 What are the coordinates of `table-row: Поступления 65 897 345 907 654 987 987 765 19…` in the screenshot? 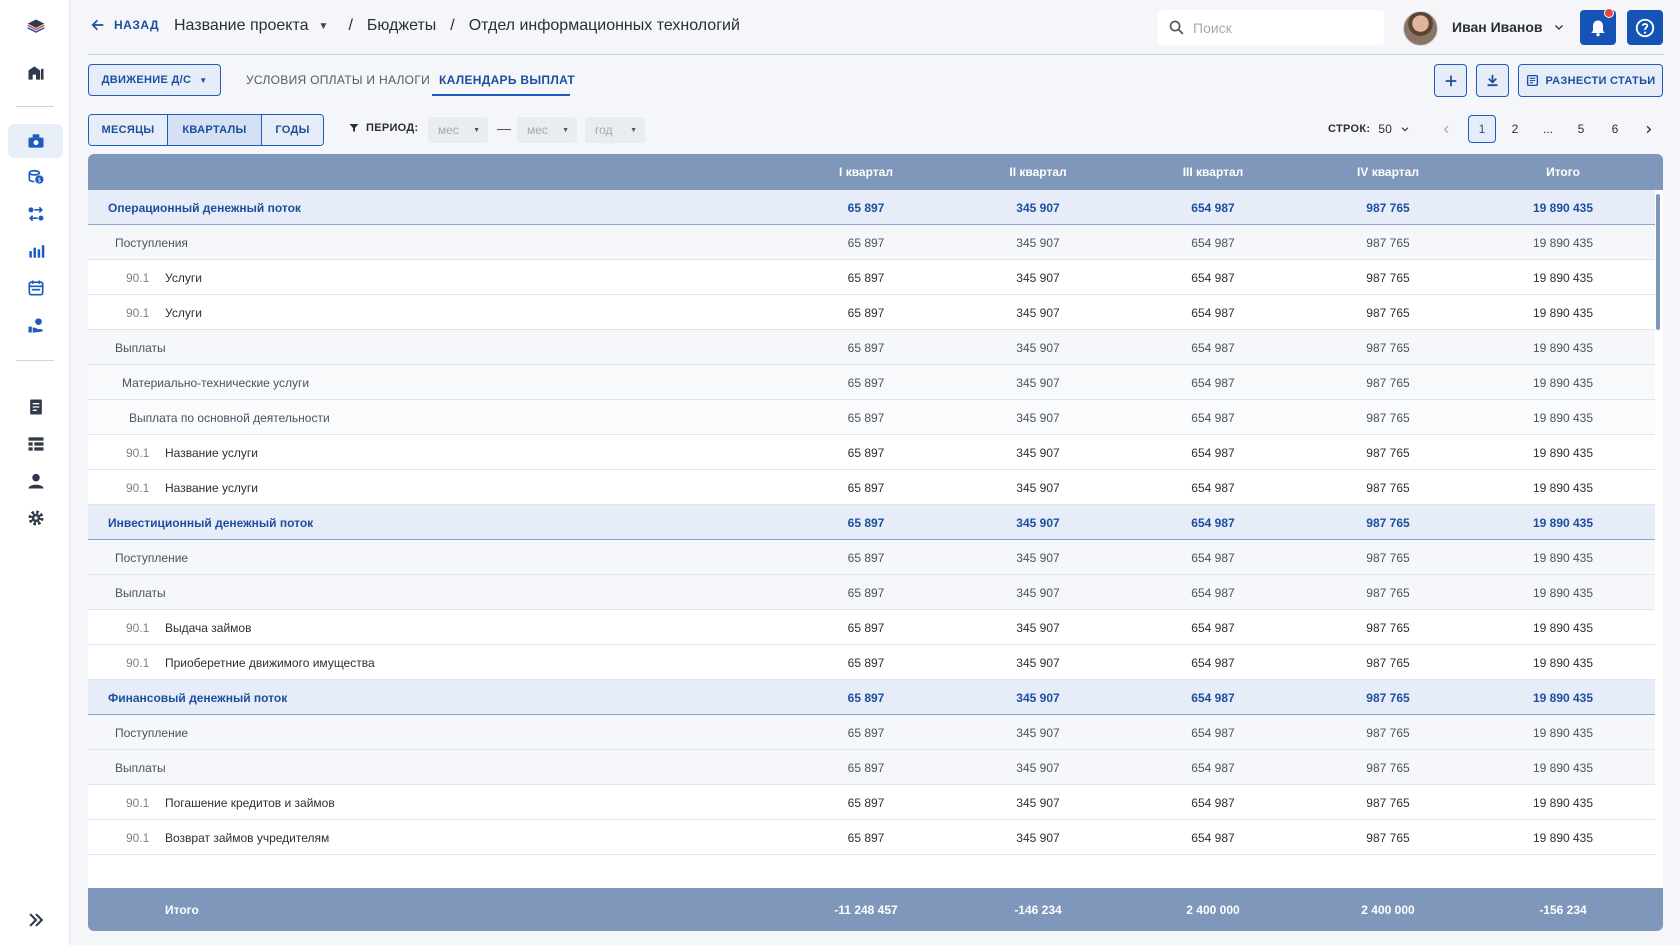 It's located at (871, 242).